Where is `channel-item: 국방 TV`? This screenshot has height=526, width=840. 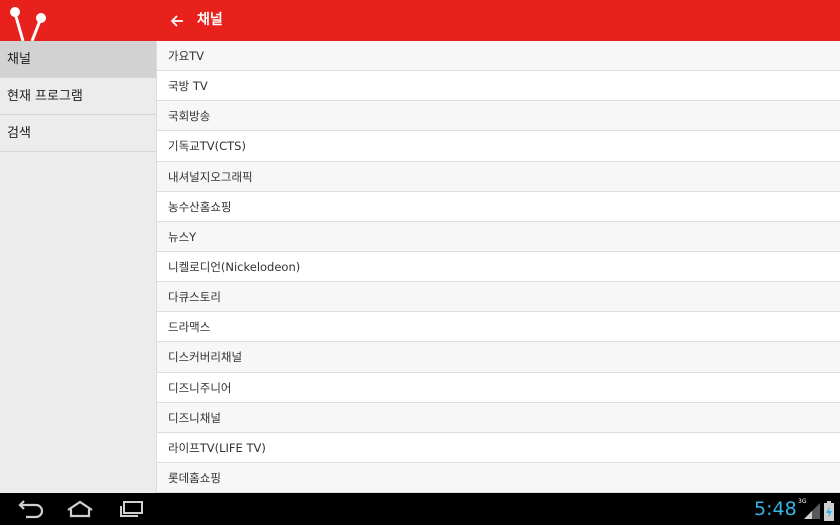
channel-item: 국방 TV is located at coordinates (498, 86).